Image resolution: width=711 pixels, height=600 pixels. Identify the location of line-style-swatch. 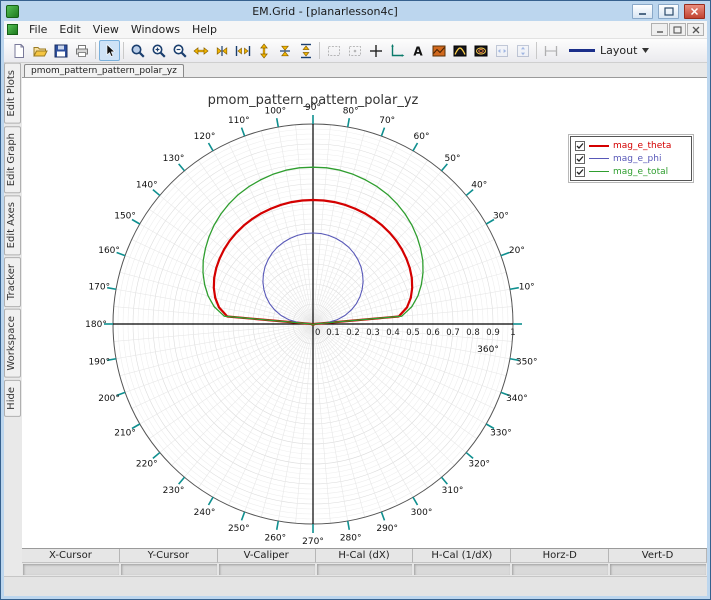
(582, 50).